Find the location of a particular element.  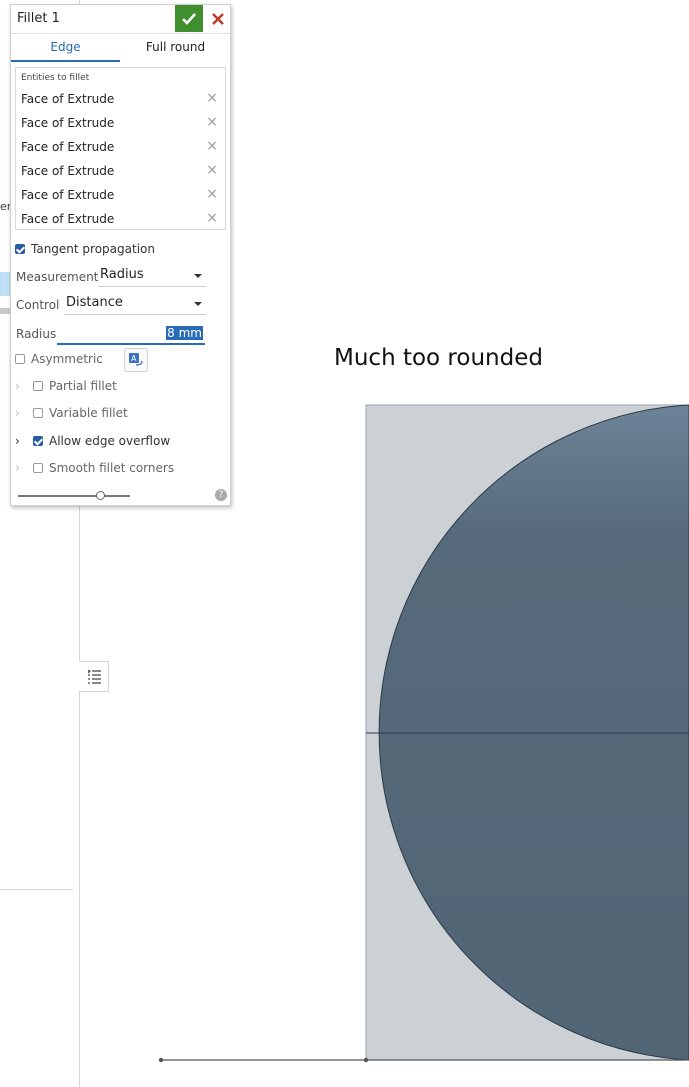

svg-text: A is located at coordinates (134, 358).